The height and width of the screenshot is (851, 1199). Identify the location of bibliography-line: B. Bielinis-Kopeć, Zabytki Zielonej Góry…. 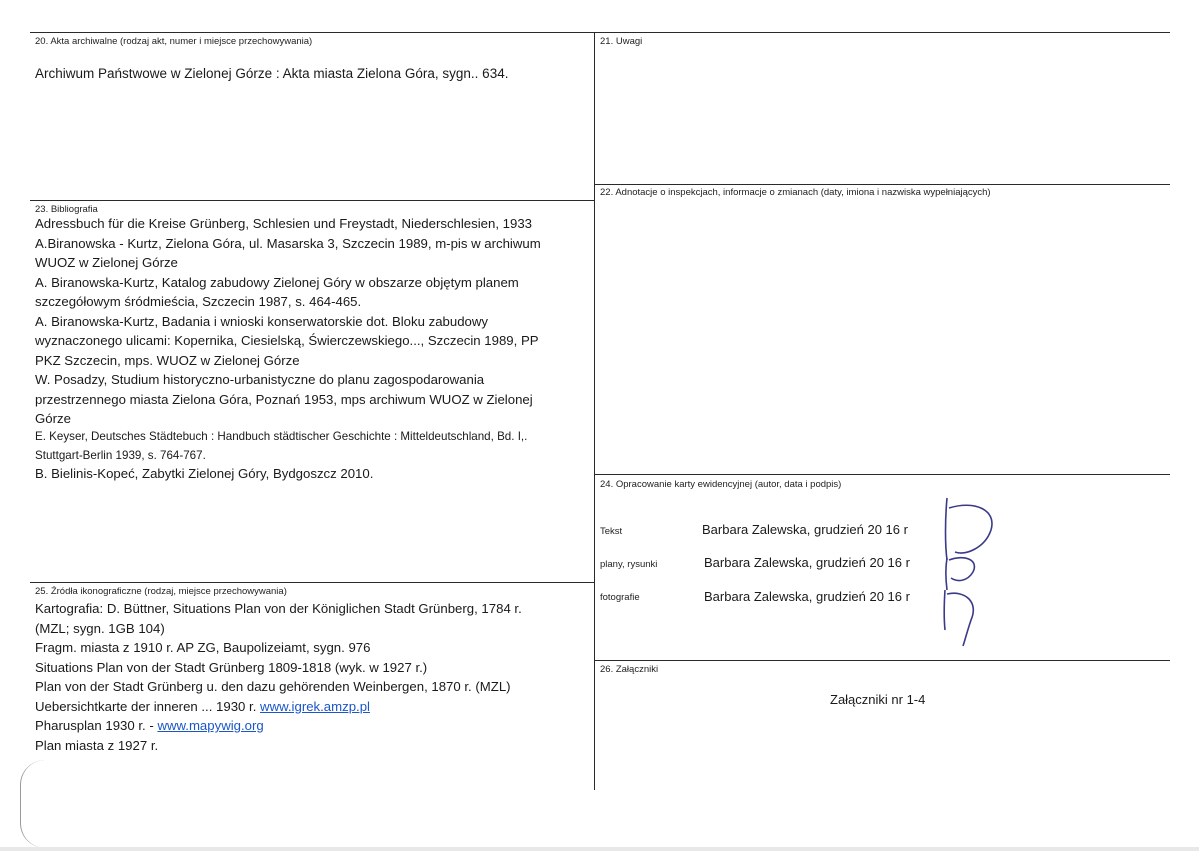
(204, 473).